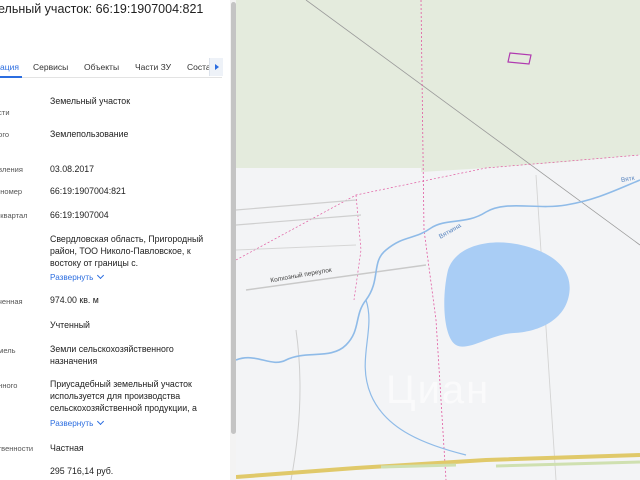 The width and height of the screenshot is (640, 480). What do you see at coordinates (72, 169) in the screenshot?
I see `value-registration-date: 03.08.2017` at bounding box center [72, 169].